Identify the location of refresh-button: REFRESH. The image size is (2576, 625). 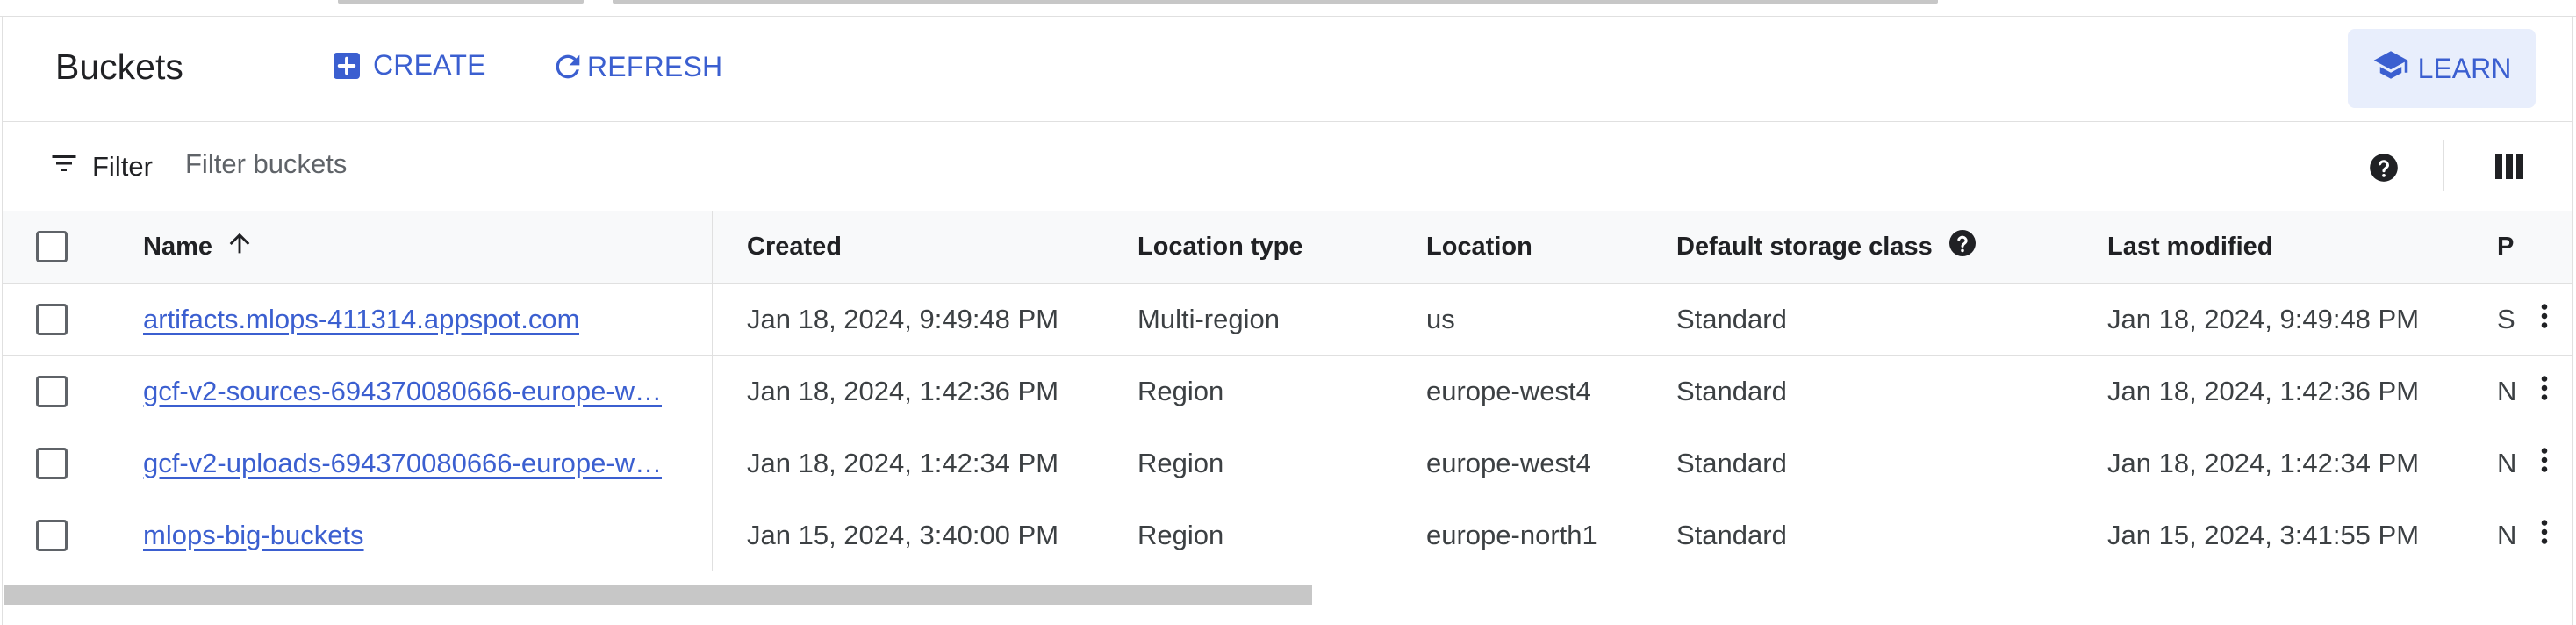
(636, 66).